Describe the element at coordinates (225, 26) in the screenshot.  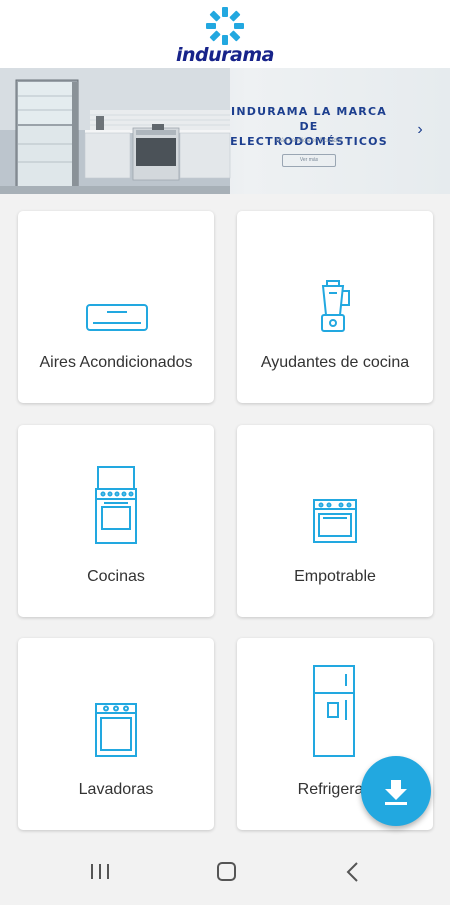
I see `star-logo-icon` at that location.